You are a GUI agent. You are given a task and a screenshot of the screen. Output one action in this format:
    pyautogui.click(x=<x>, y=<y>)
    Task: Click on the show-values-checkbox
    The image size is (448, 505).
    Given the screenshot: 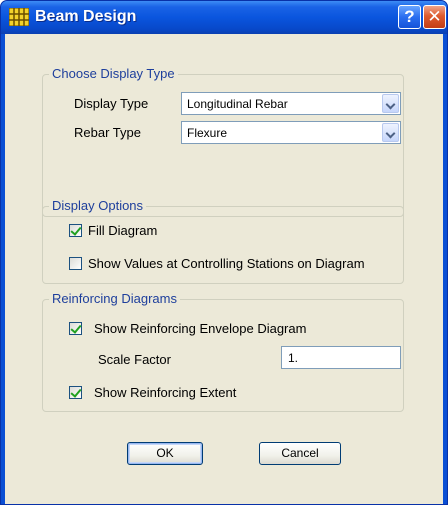 What is the action you would take?
    pyautogui.click(x=75, y=263)
    